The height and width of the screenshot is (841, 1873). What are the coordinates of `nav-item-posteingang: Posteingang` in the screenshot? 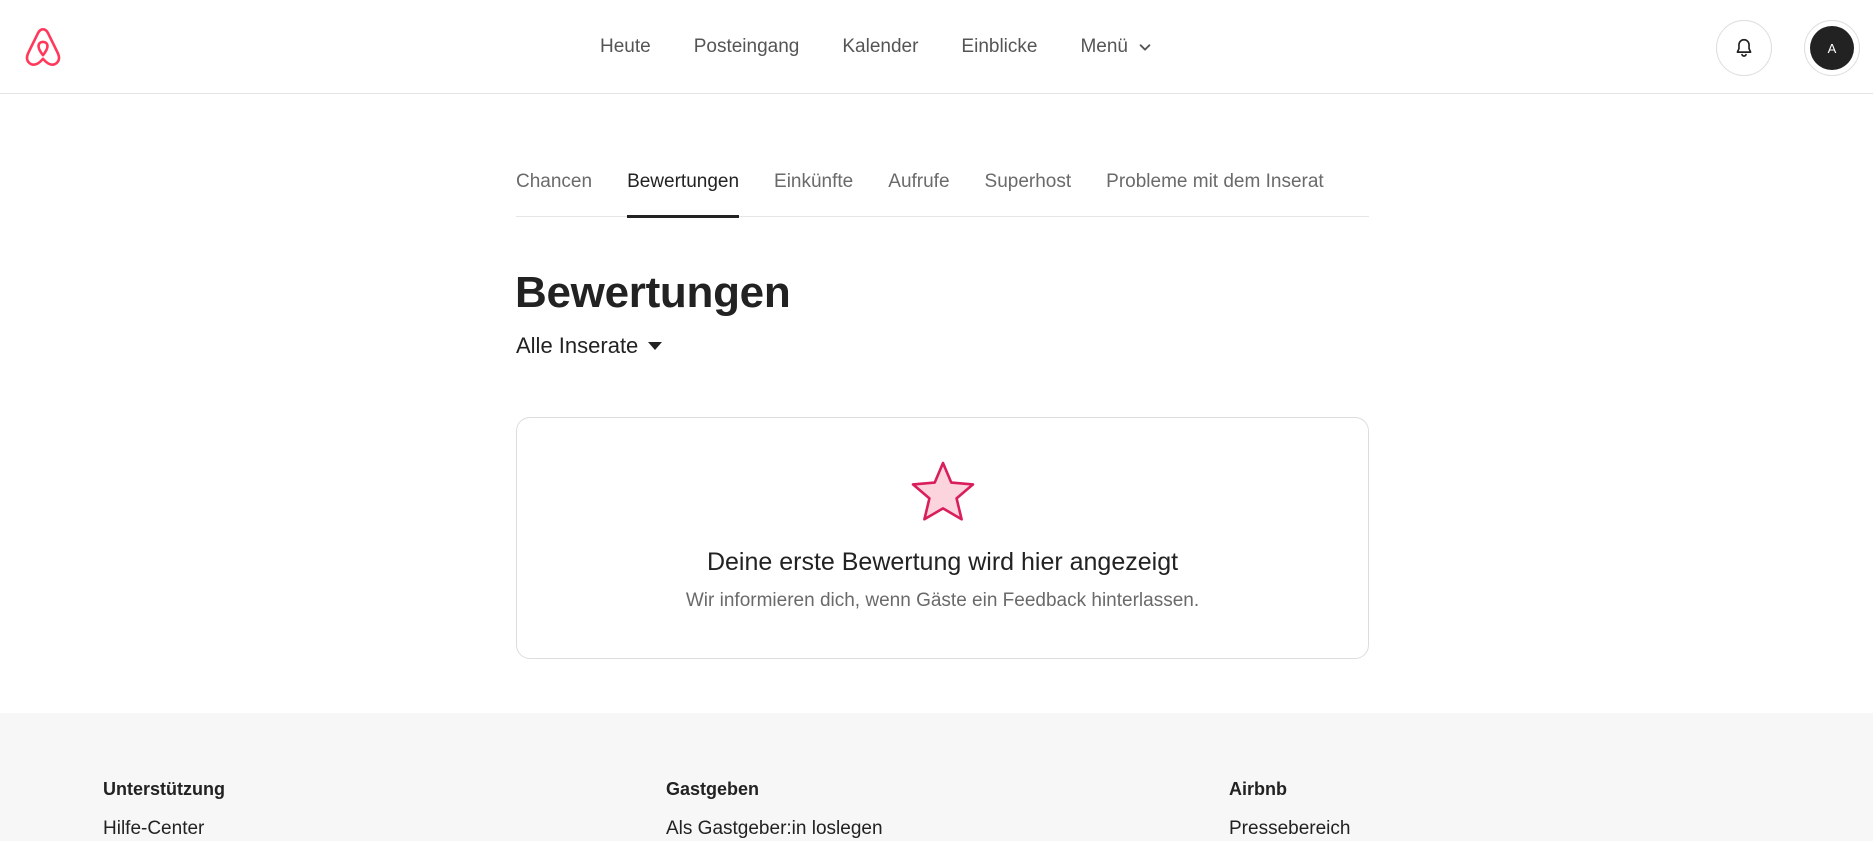 It's located at (747, 47).